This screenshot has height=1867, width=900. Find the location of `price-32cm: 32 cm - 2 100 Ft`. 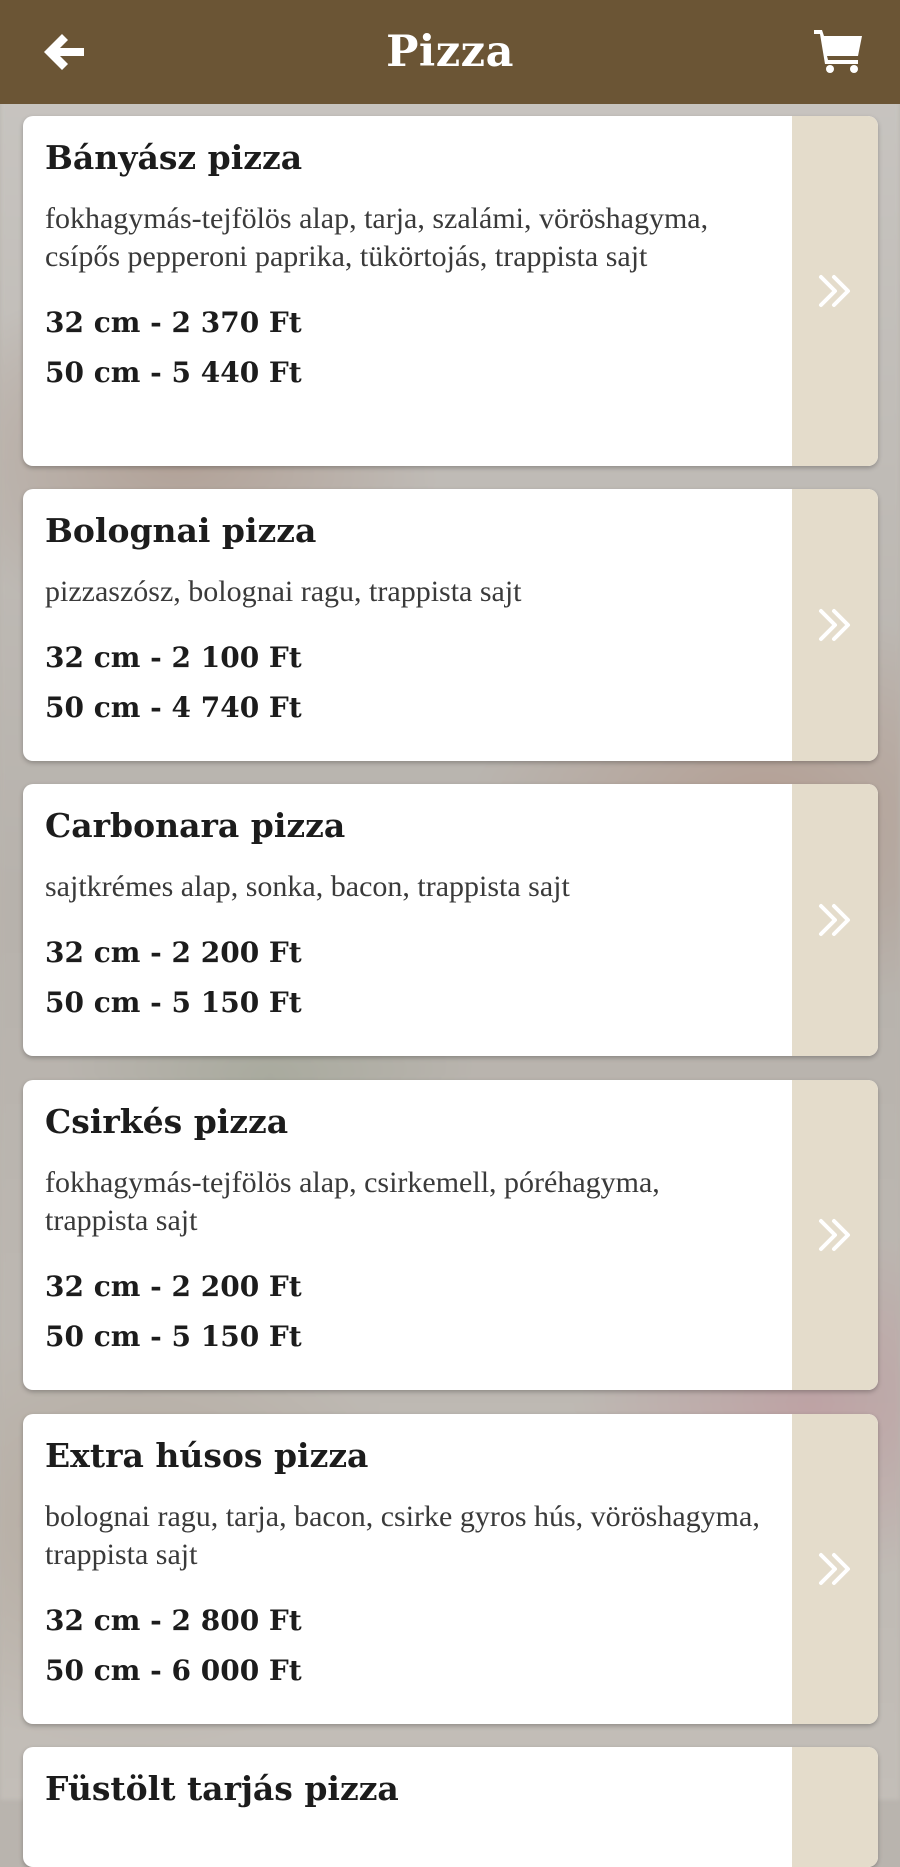

price-32cm: 32 cm - 2 100 Ft is located at coordinates (173, 657).